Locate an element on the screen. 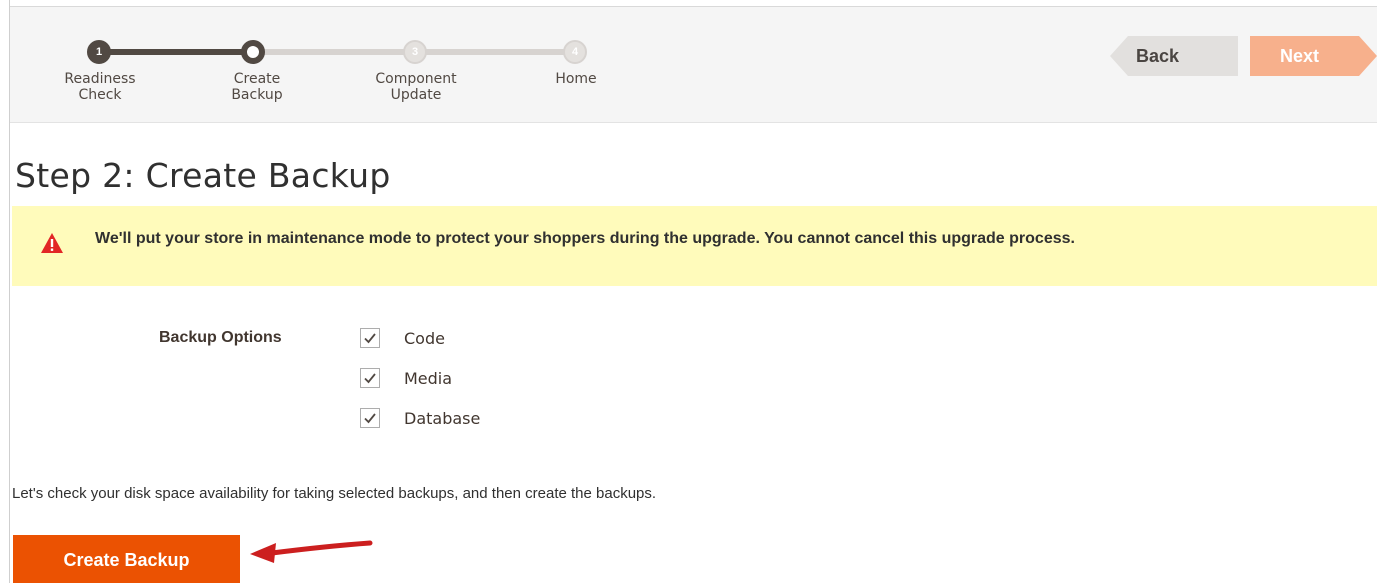 The height and width of the screenshot is (584, 1377). step-3-marker: 3 is located at coordinates (415, 52).